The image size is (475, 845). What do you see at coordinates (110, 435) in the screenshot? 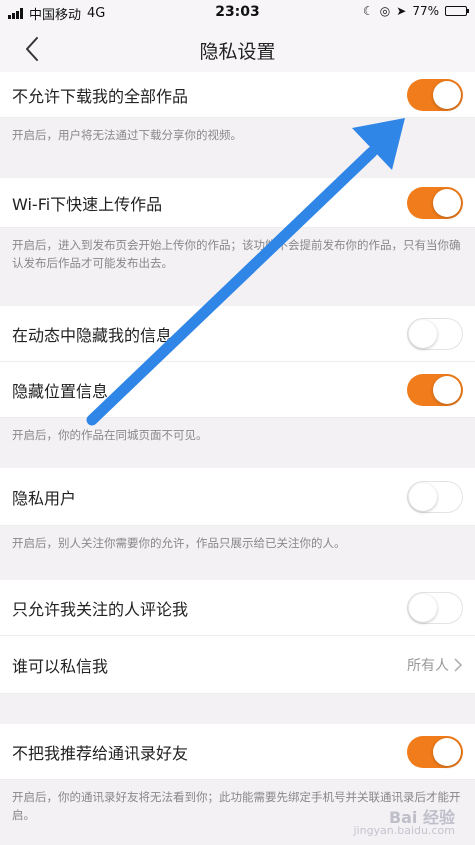
I see `setting-note: 开启后，你的作品在同城页面不可见。` at bounding box center [110, 435].